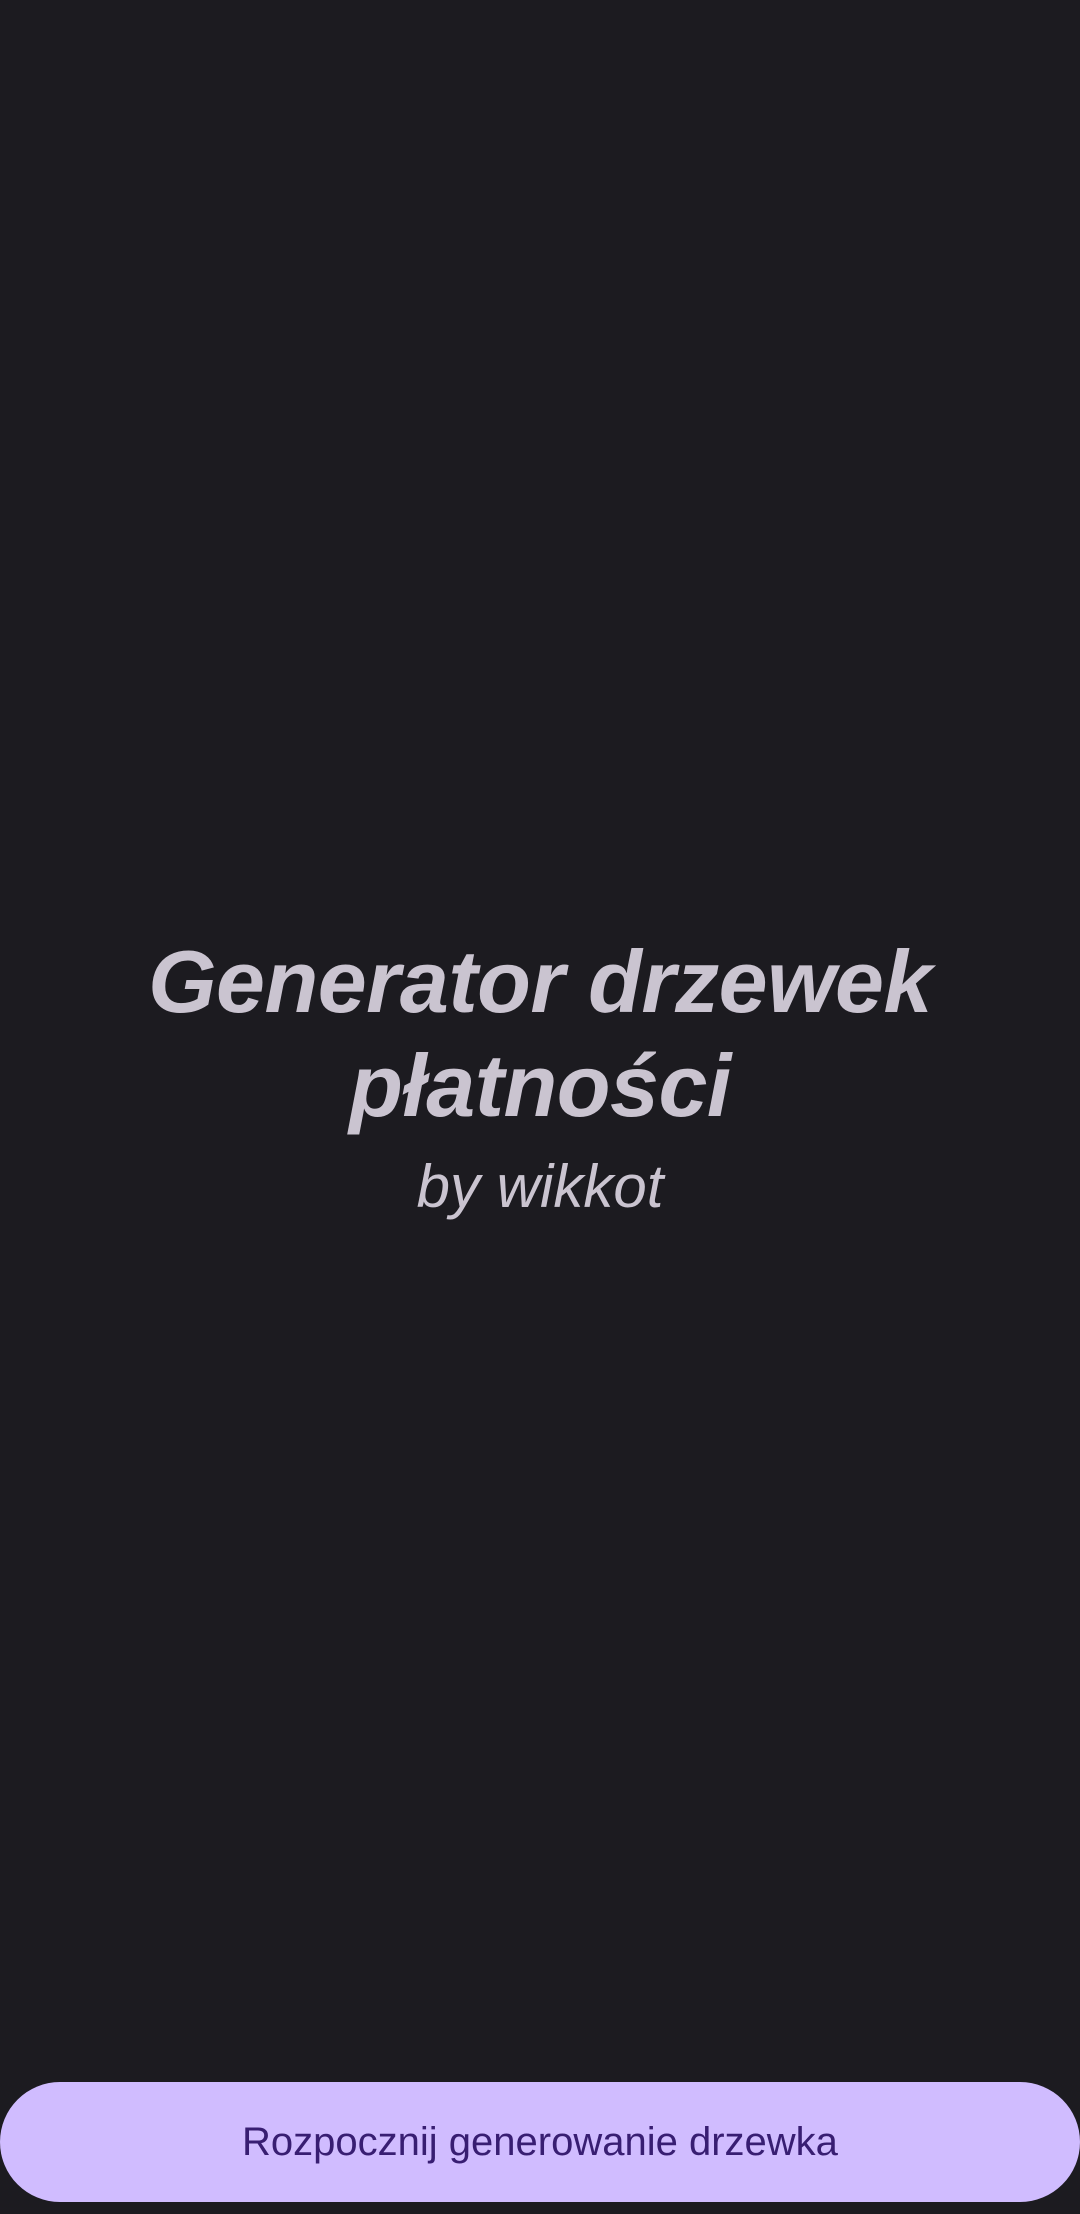  I want to click on splash-title-block: Generator drzewek płatności by wikkot, so click(540, 1076).